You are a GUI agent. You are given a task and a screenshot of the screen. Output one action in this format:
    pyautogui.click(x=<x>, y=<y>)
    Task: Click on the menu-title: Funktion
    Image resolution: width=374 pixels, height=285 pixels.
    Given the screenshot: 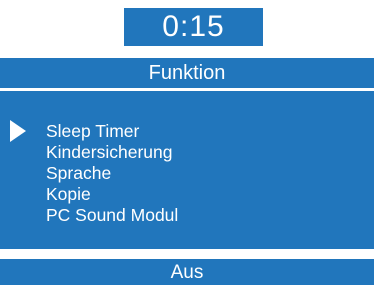 What is the action you would take?
    pyautogui.click(x=187, y=73)
    